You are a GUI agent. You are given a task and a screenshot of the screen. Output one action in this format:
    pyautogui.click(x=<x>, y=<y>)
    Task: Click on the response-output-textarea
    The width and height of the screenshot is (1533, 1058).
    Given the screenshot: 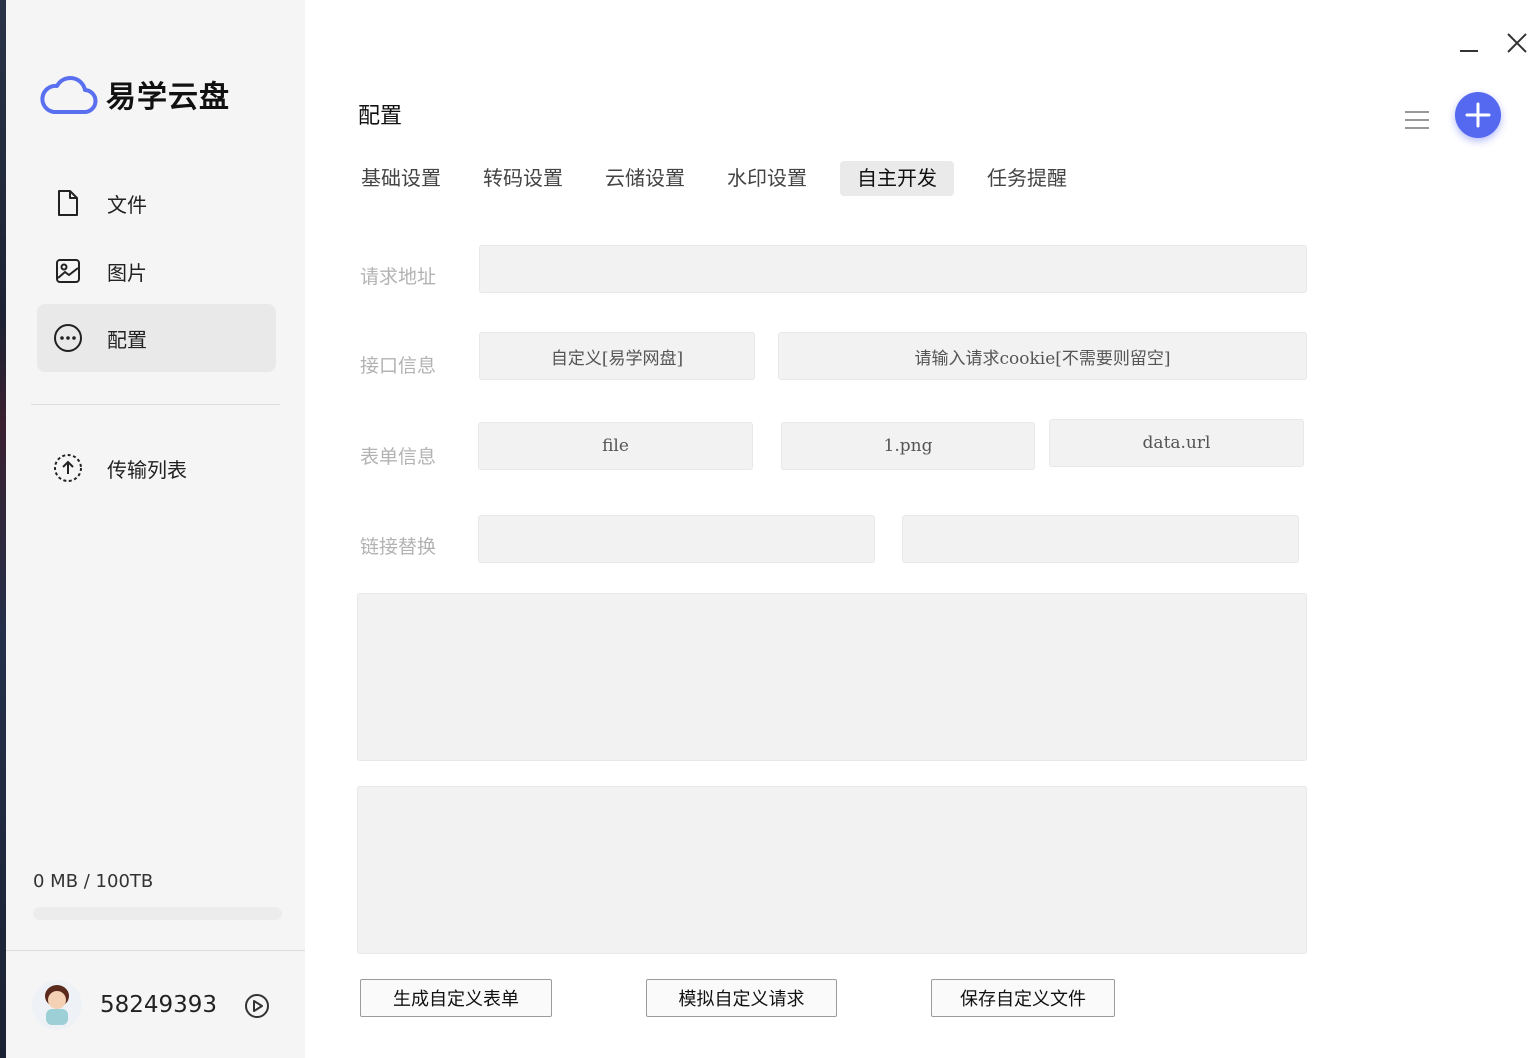 What is the action you would take?
    pyautogui.click(x=832, y=870)
    